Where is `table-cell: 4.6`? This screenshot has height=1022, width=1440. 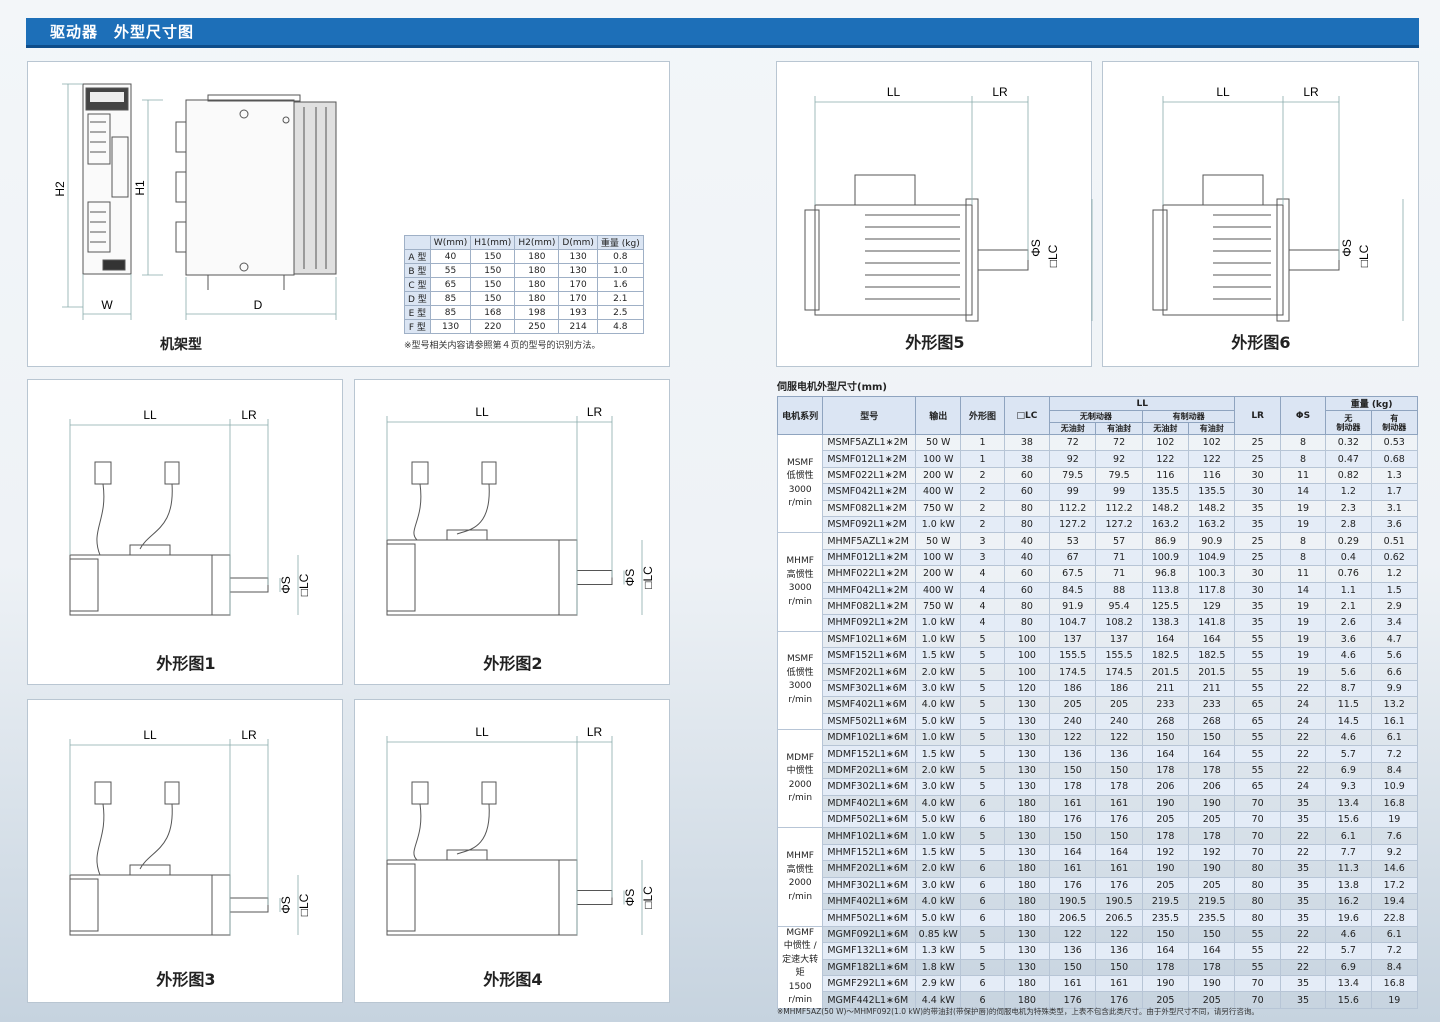
table-cell: 4.6 is located at coordinates (1348, 934).